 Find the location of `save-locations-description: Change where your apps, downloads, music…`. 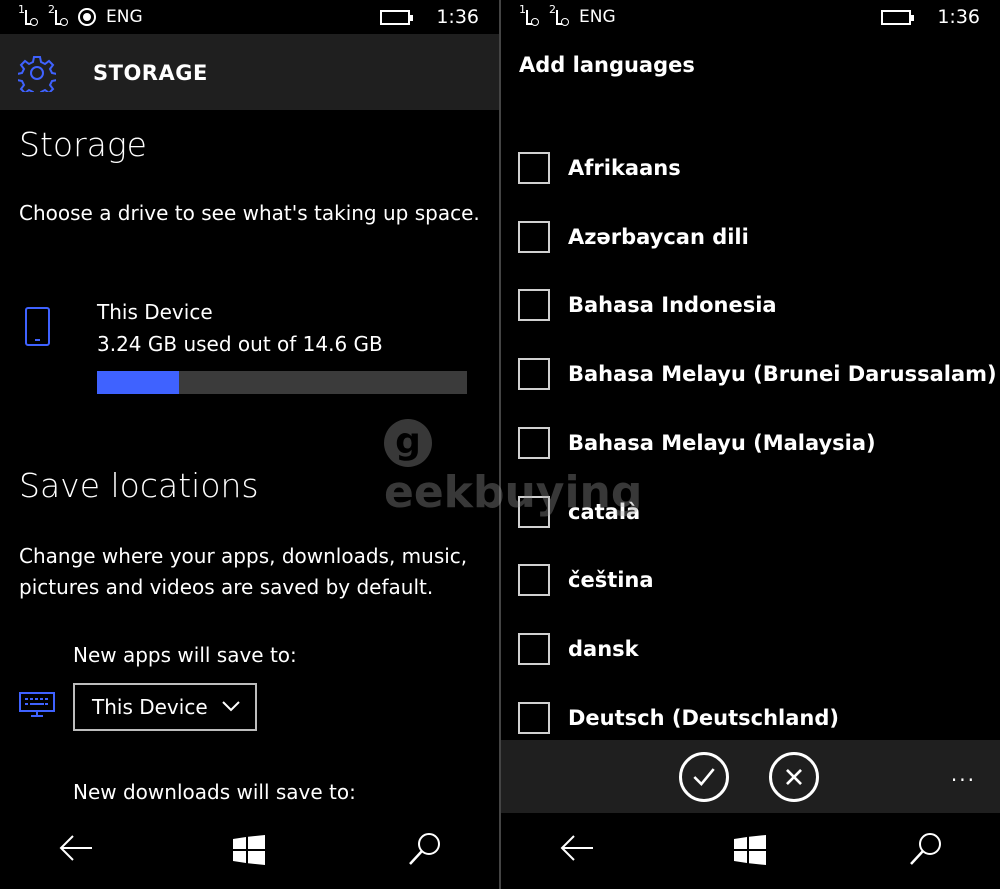

save-locations-description: Change where your apps, downloads, music… is located at coordinates (243, 571).